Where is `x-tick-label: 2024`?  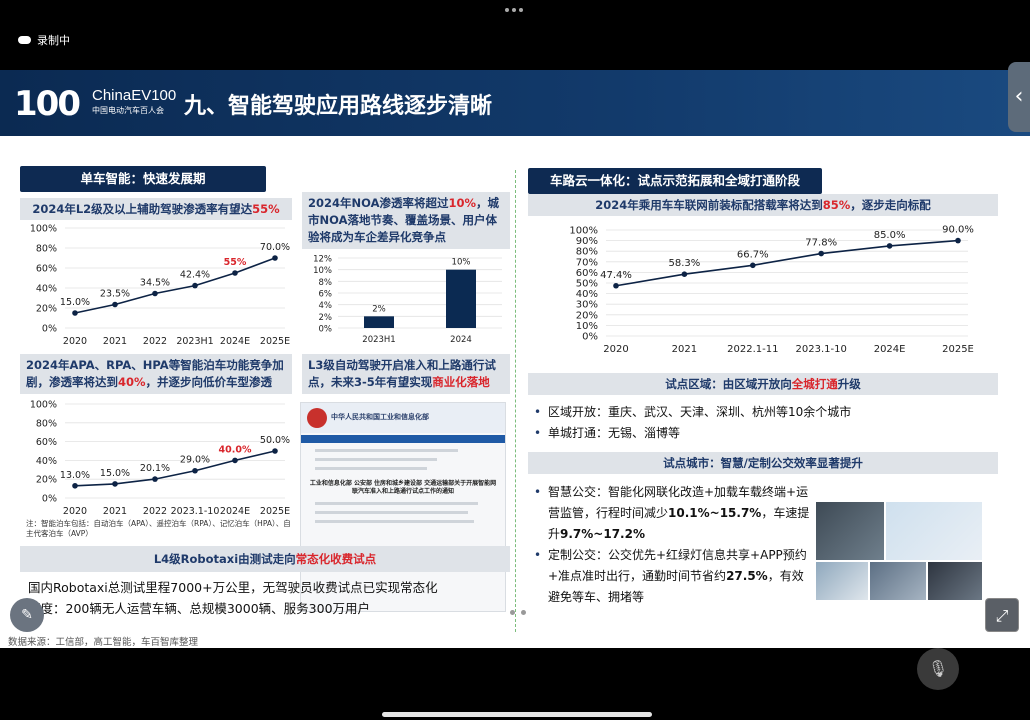
x-tick-label: 2024 is located at coordinates (461, 340).